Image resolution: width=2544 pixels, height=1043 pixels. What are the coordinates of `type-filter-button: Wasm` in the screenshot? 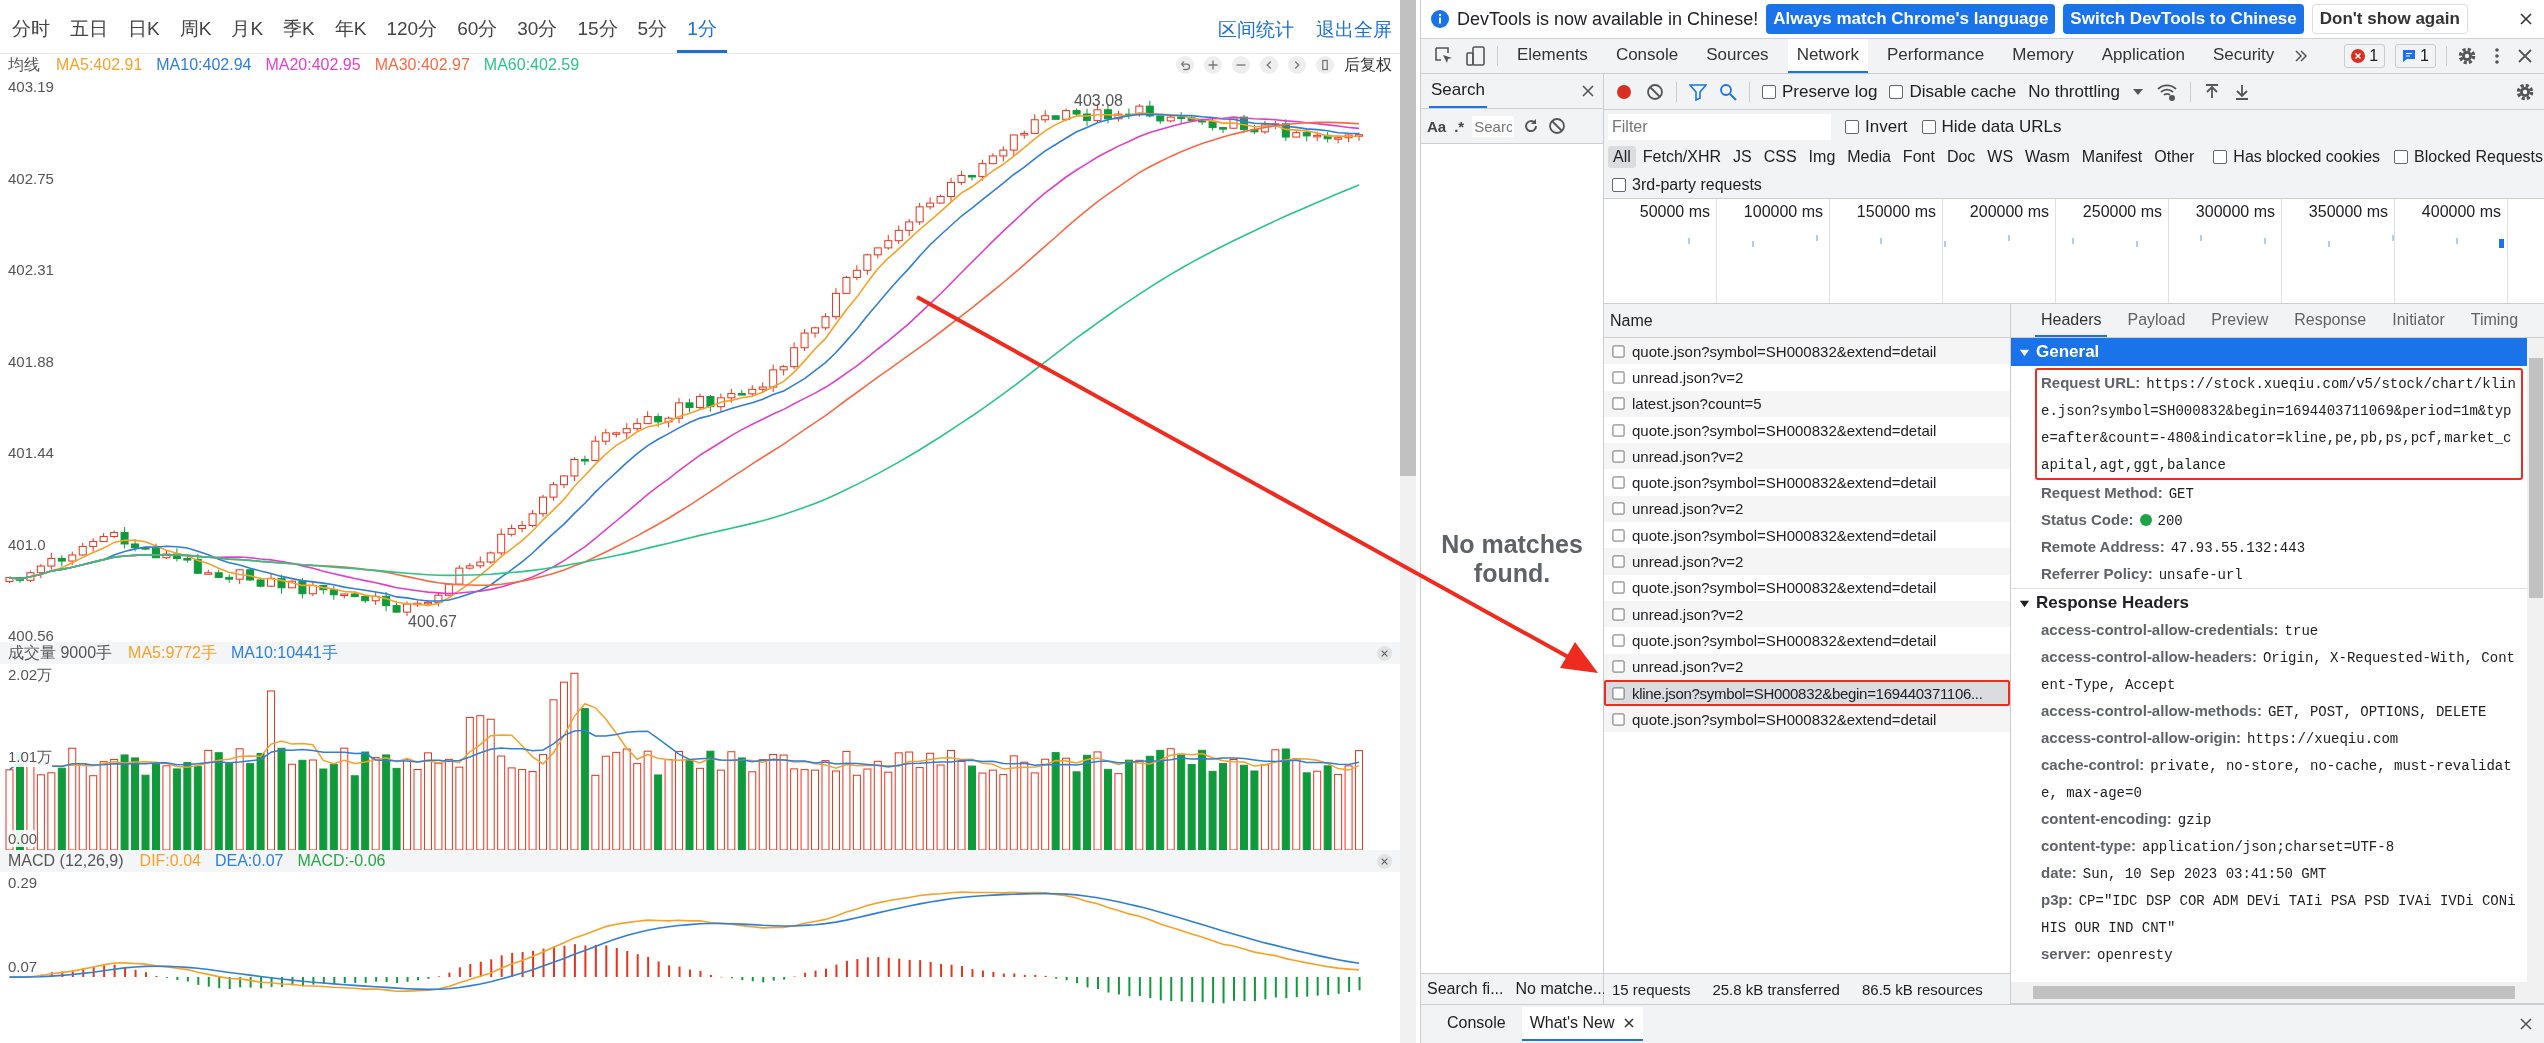 It's located at (2047, 157).